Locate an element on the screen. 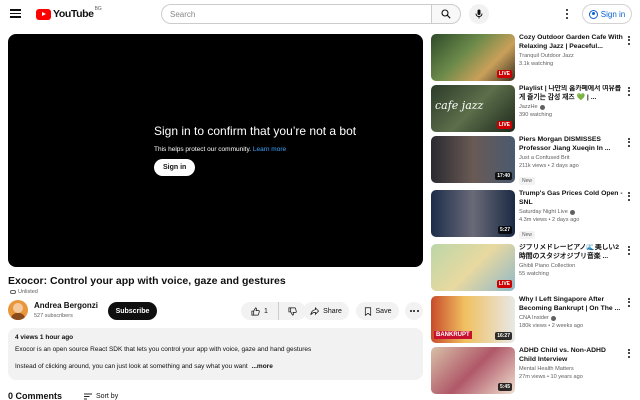 This screenshot has height=400, width=640. rec-meta: 211k views • 2 days ago is located at coordinates (549, 166).